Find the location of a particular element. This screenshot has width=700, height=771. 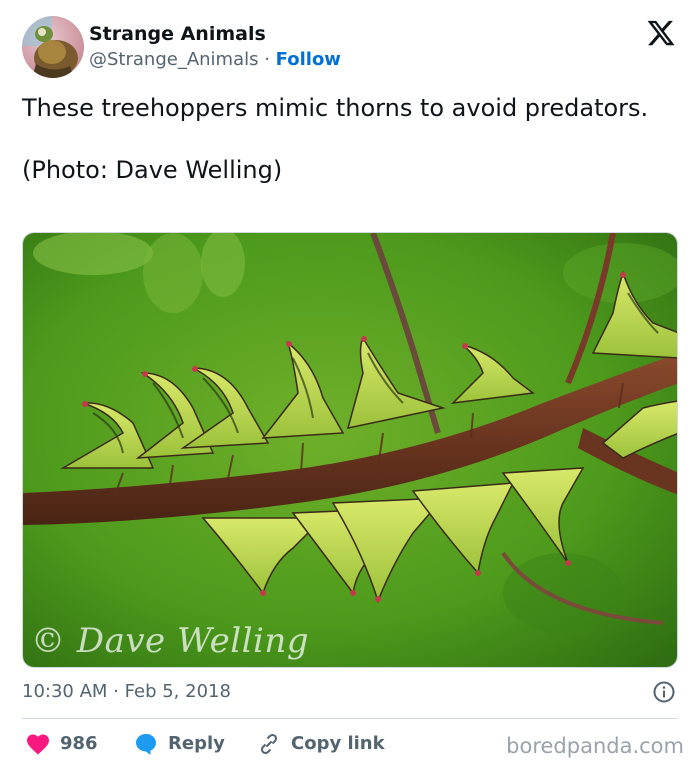

handle-row: @Strange_Animals · Follow is located at coordinates (215, 60).